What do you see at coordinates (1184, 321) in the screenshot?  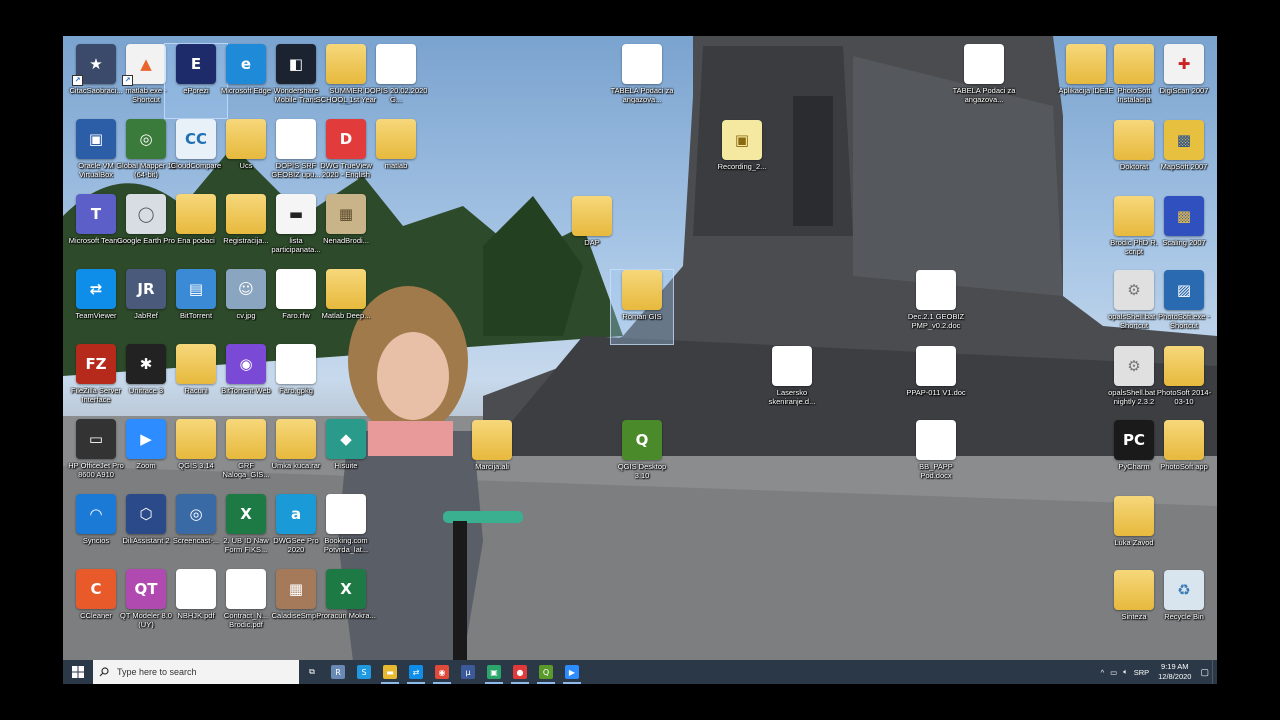 I see `desktop-icon-label: PhotoSoft.exe - Shortcut` at bounding box center [1184, 321].